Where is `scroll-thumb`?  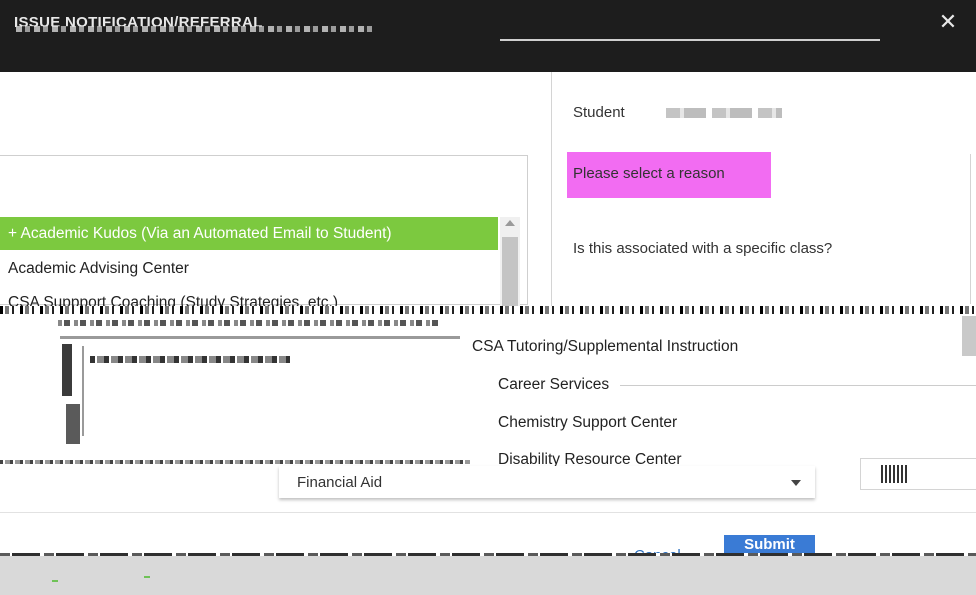 scroll-thumb is located at coordinates (510, 272).